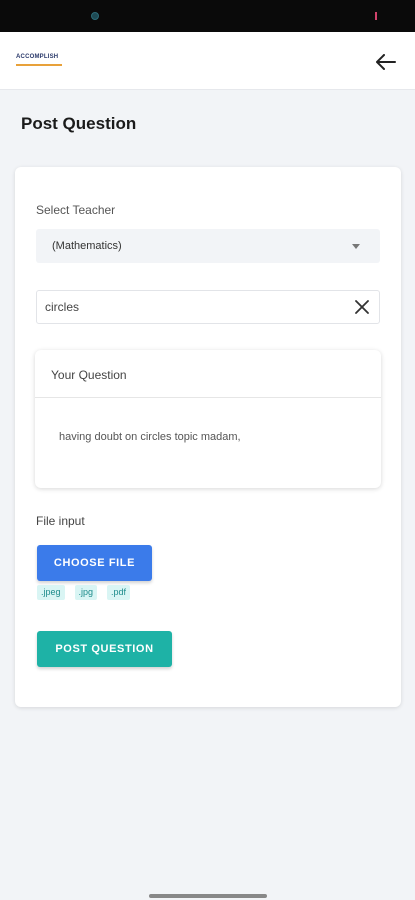 This screenshot has width=415, height=900. I want to click on file-type-tags: .jpeg .jpg .pdf, so click(84, 592).